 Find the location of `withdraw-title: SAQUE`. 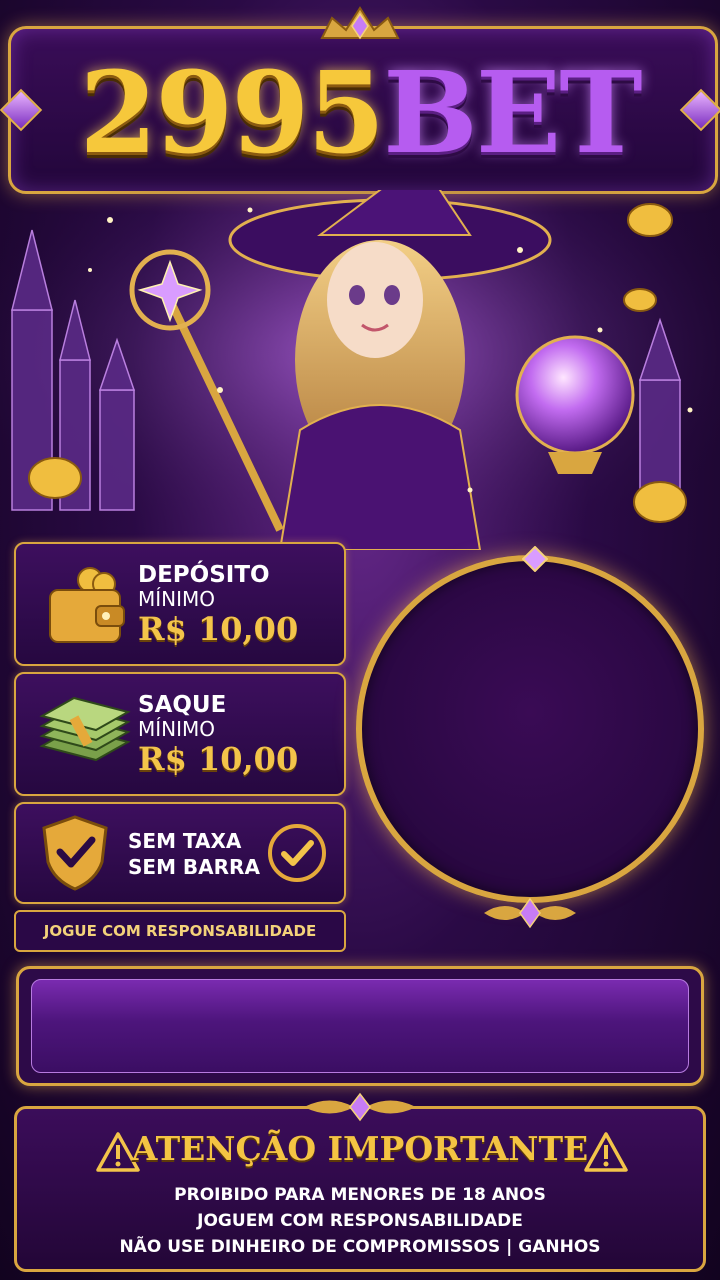

withdraw-title: SAQUE is located at coordinates (182, 705).